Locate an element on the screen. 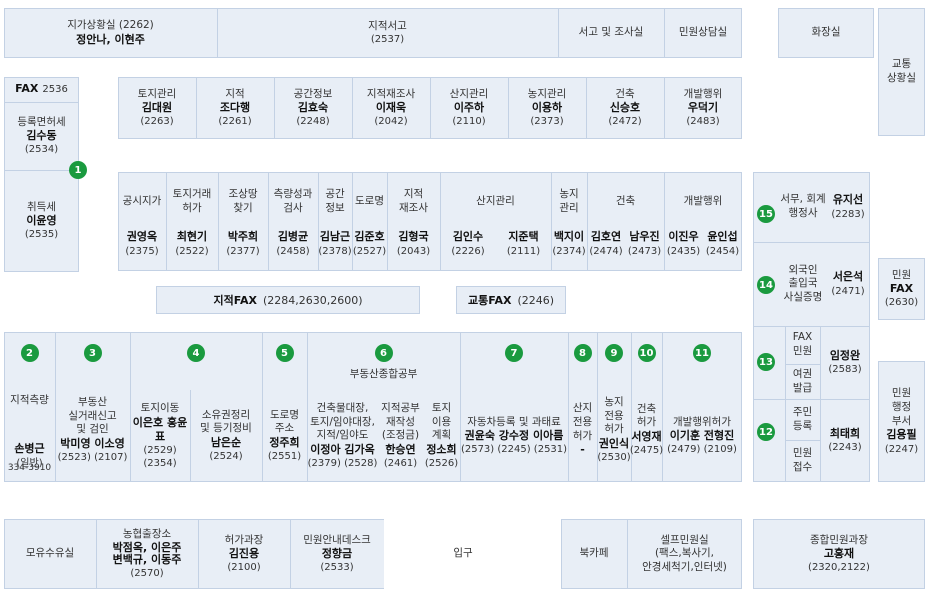 The height and width of the screenshot is (597, 929). staff-name: 이주하 is located at coordinates (469, 108).